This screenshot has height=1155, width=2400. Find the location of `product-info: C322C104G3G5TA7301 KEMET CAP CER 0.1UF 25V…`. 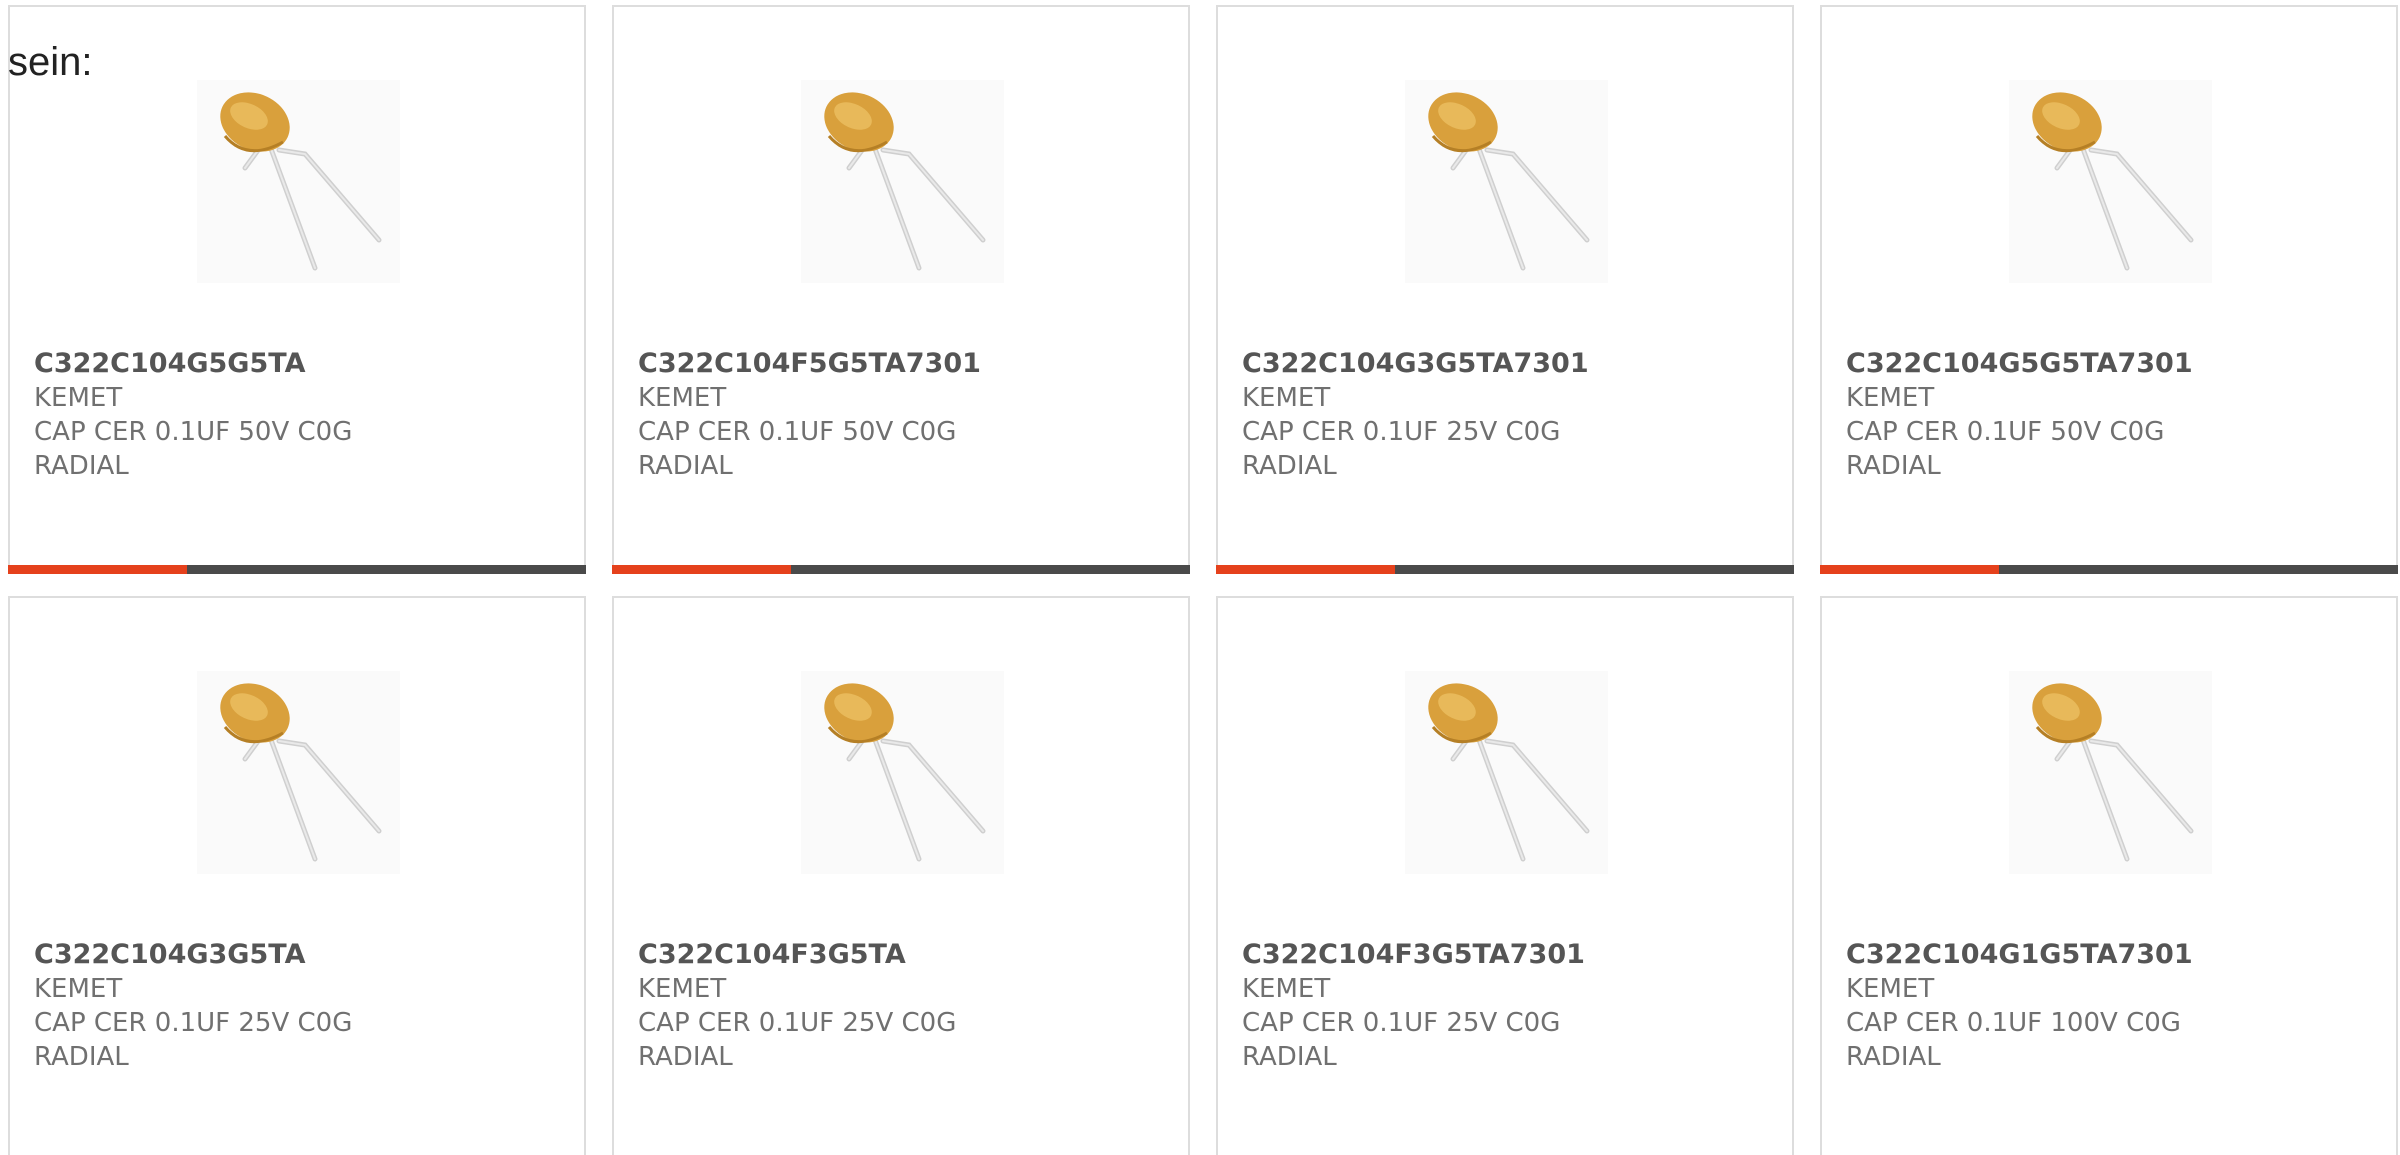

product-info: C322C104G3G5TA7301 KEMET CAP CER 0.1UF 25V… is located at coordinates (1502, 415).